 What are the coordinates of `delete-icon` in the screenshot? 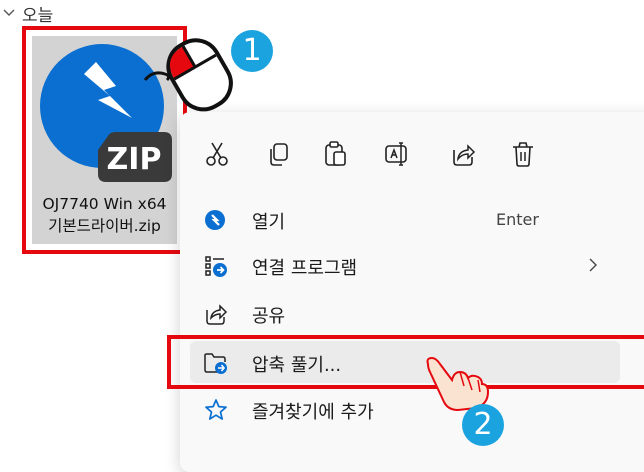 It's located at (523, 154).